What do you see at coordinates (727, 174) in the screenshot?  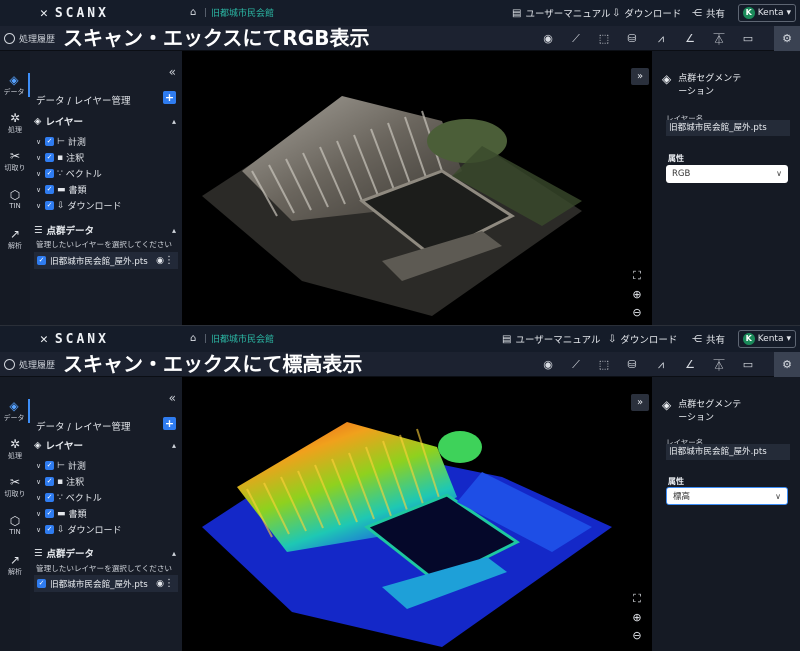 I see `attribute-select: RGB ∨` at bounding box center [727, 174].